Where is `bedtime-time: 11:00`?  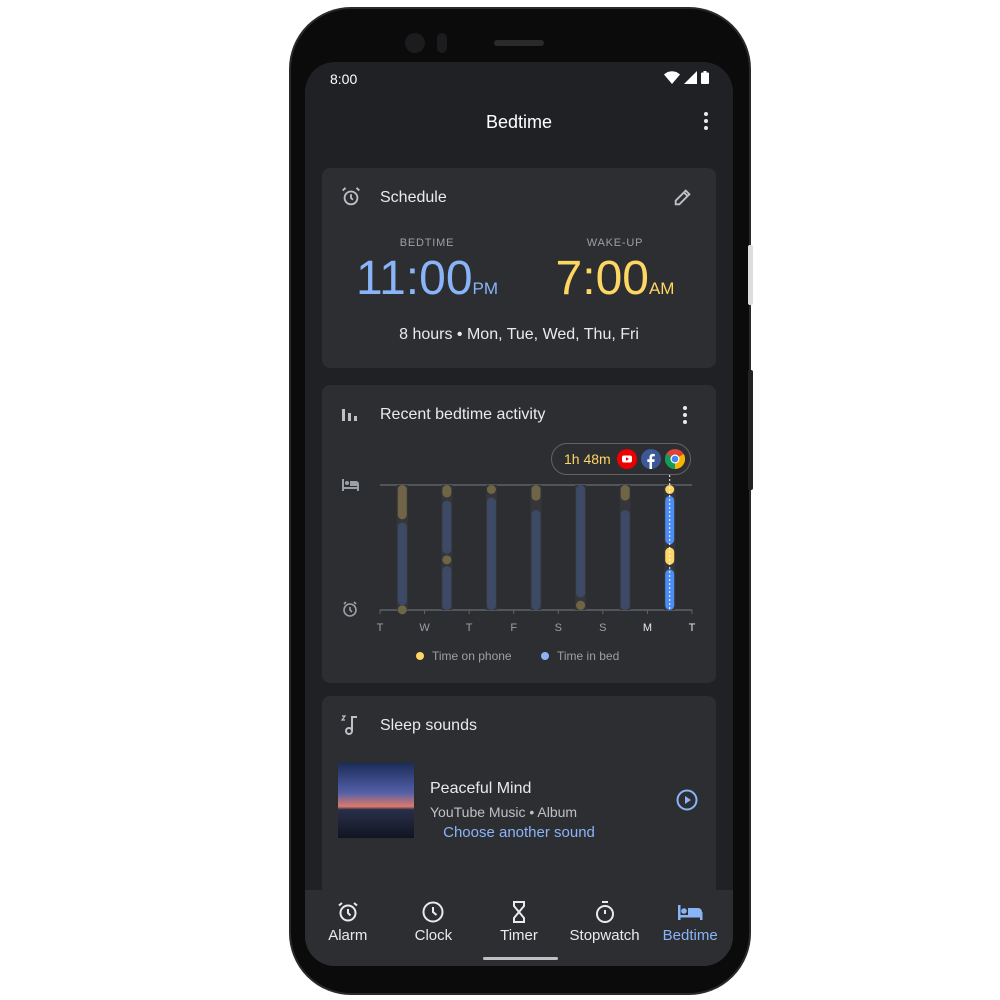
bedtime-time: 11:00 is located at coordinates (414, 278).